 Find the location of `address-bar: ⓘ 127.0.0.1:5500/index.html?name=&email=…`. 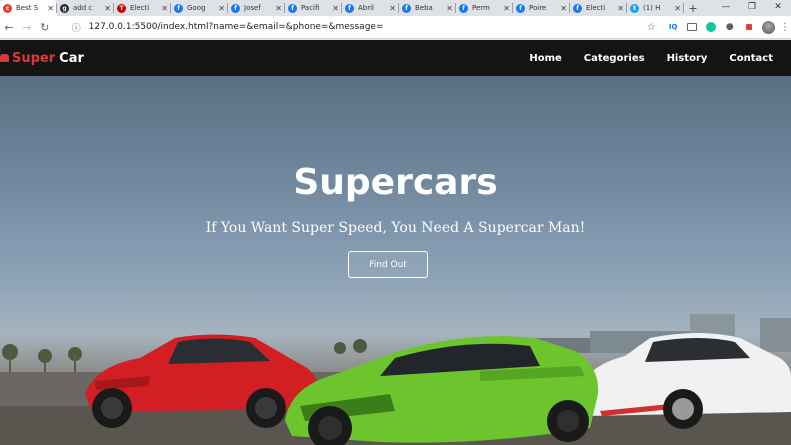

address-bar: ⓘ 127.0.0.1:5500/index.html?name=&email=… is located at coordinates (363, 27).